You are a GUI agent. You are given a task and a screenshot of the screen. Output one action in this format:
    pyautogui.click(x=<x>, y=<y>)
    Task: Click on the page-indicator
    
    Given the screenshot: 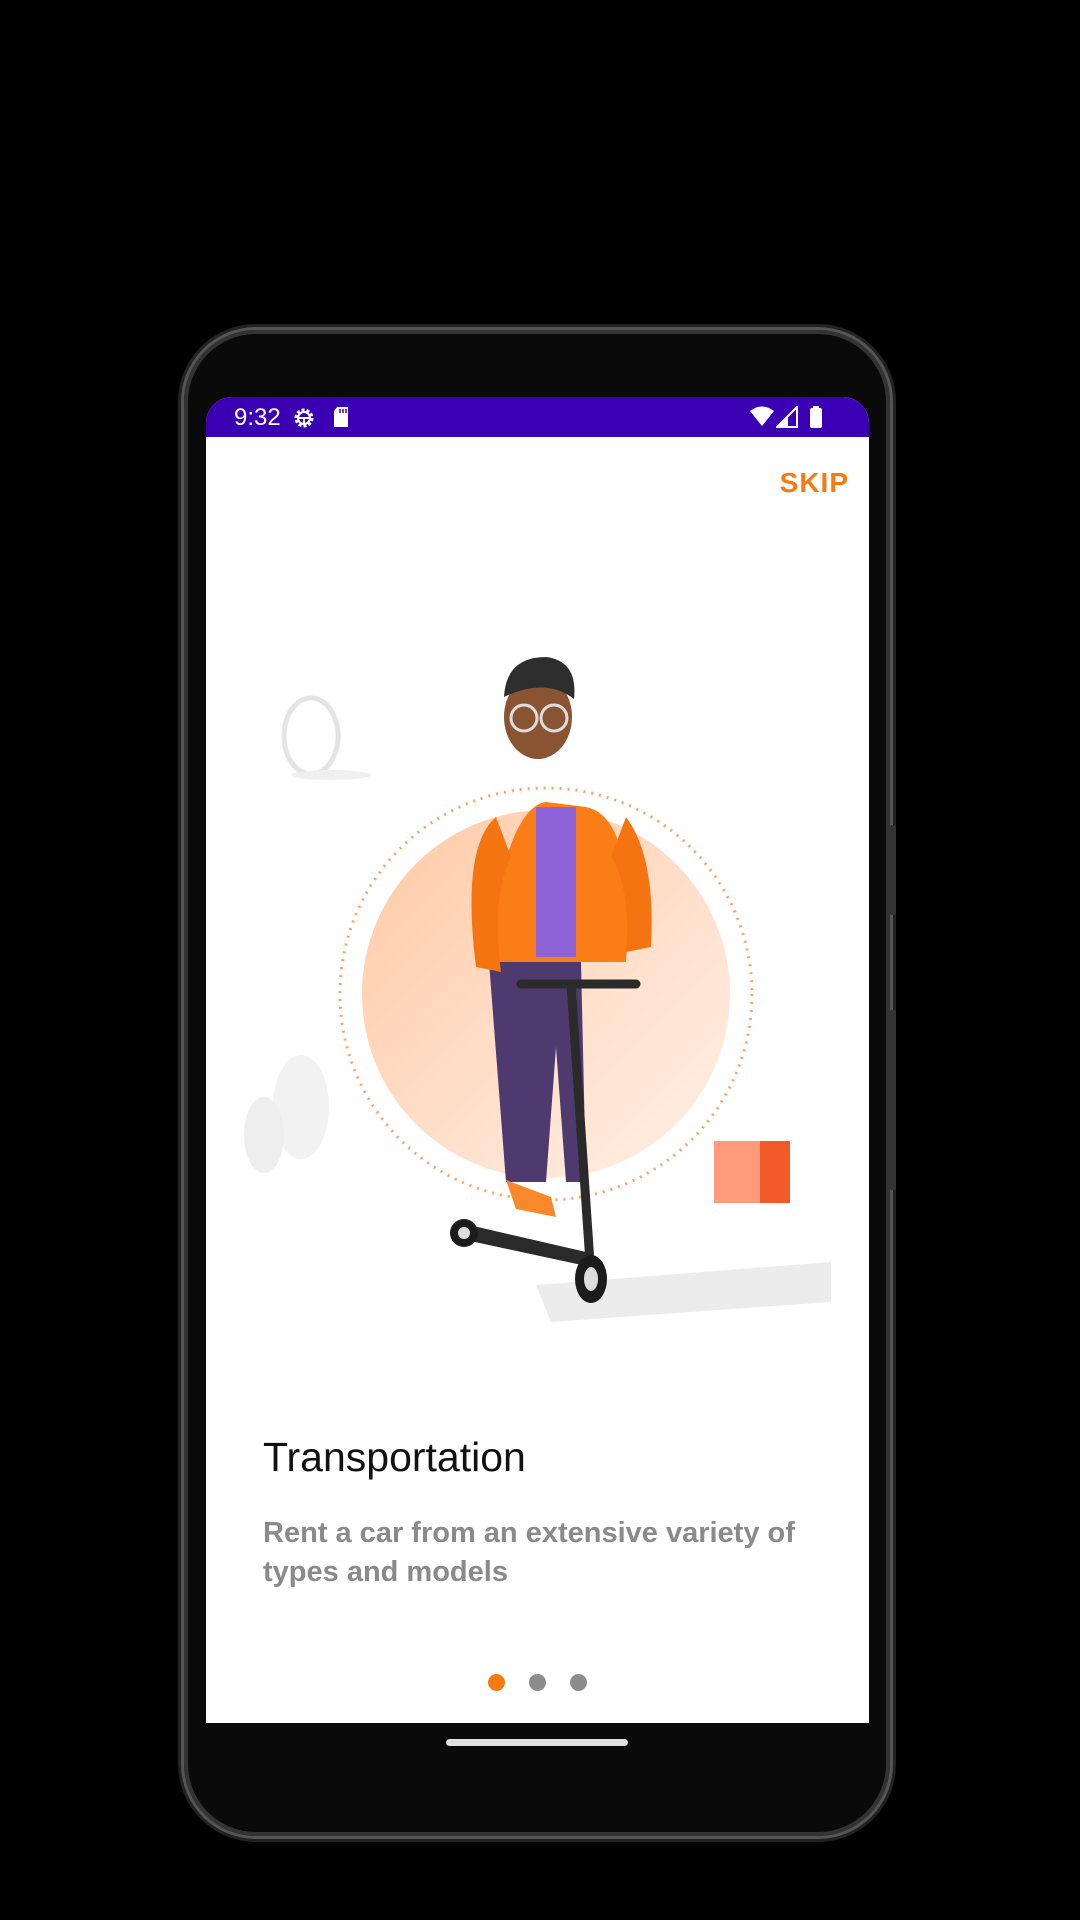 What is the action you would take?
    pyautogui.click(x=537, y=1682)
    